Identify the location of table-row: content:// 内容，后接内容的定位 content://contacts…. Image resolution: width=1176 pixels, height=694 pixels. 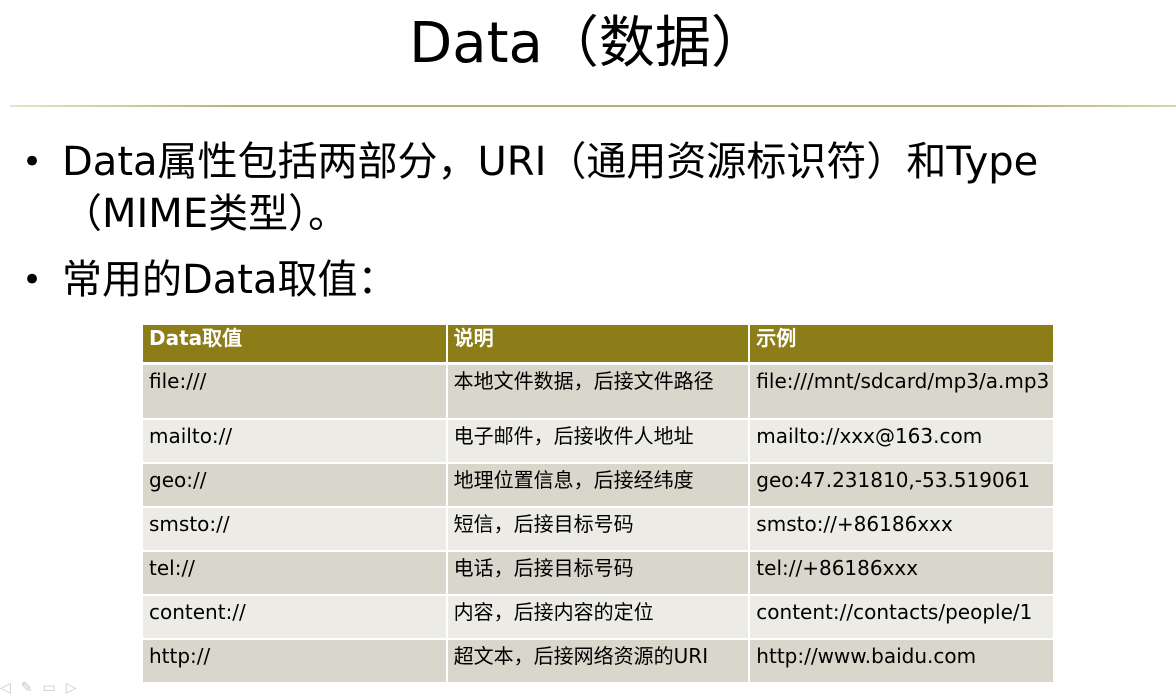
(598, 617).